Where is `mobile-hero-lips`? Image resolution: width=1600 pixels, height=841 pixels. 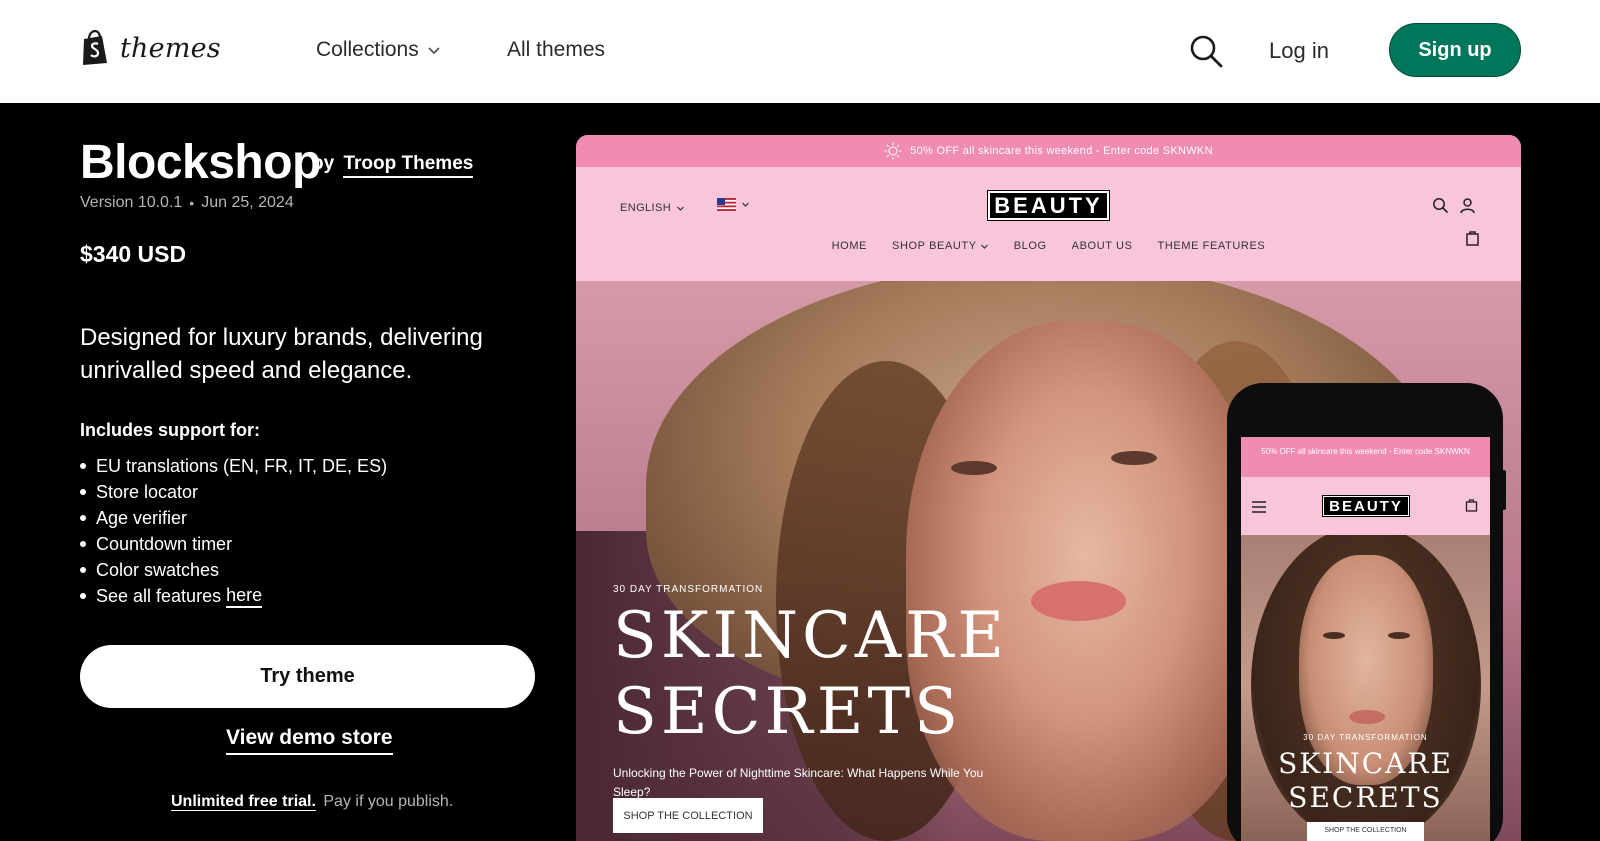 mobile-hero-lips is located at coordinates (1367, 717).